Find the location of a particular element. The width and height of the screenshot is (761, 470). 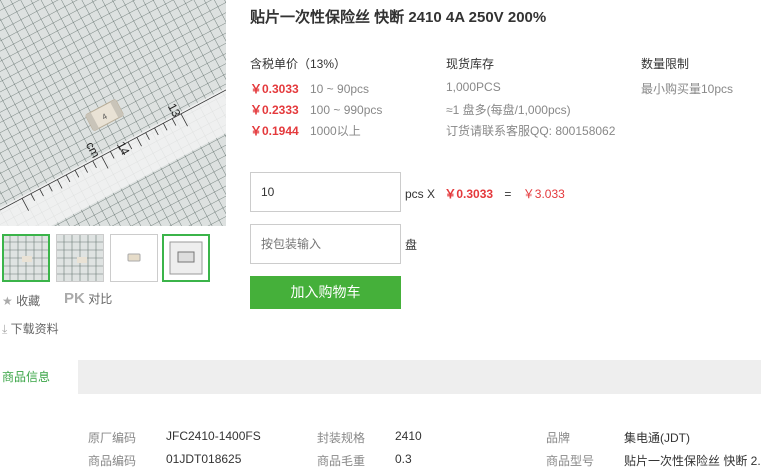

star-icon: ★ is located at coordinates (7, 301).